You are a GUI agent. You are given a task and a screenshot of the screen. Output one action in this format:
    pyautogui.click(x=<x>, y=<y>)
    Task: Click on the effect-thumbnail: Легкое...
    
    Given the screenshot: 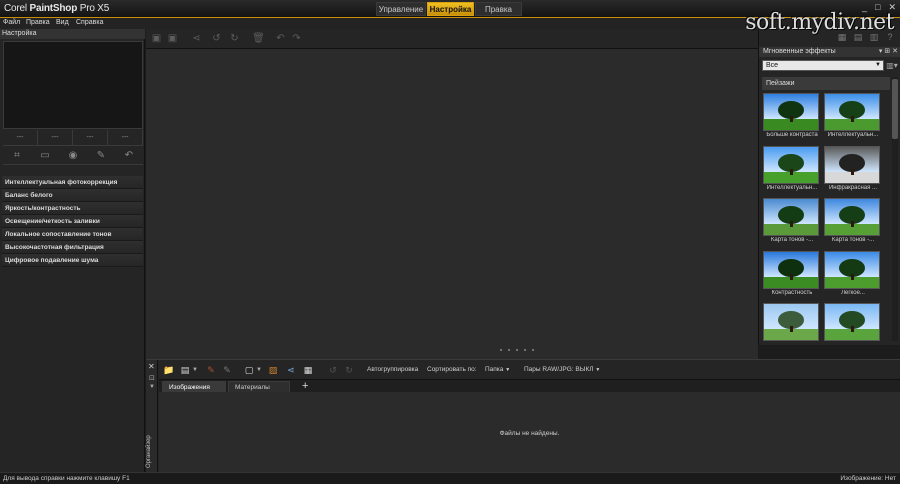 What is the action you would take?
    pyautogui.click(x=853, y=276)
    